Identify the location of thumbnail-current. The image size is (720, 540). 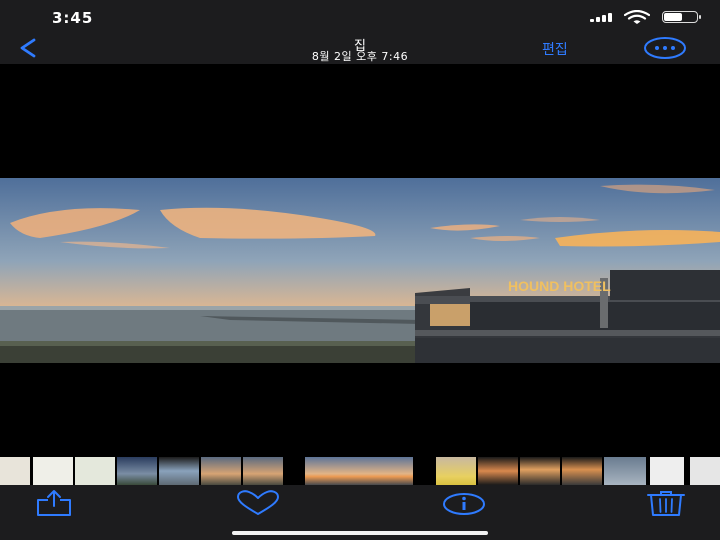
(359, 471).